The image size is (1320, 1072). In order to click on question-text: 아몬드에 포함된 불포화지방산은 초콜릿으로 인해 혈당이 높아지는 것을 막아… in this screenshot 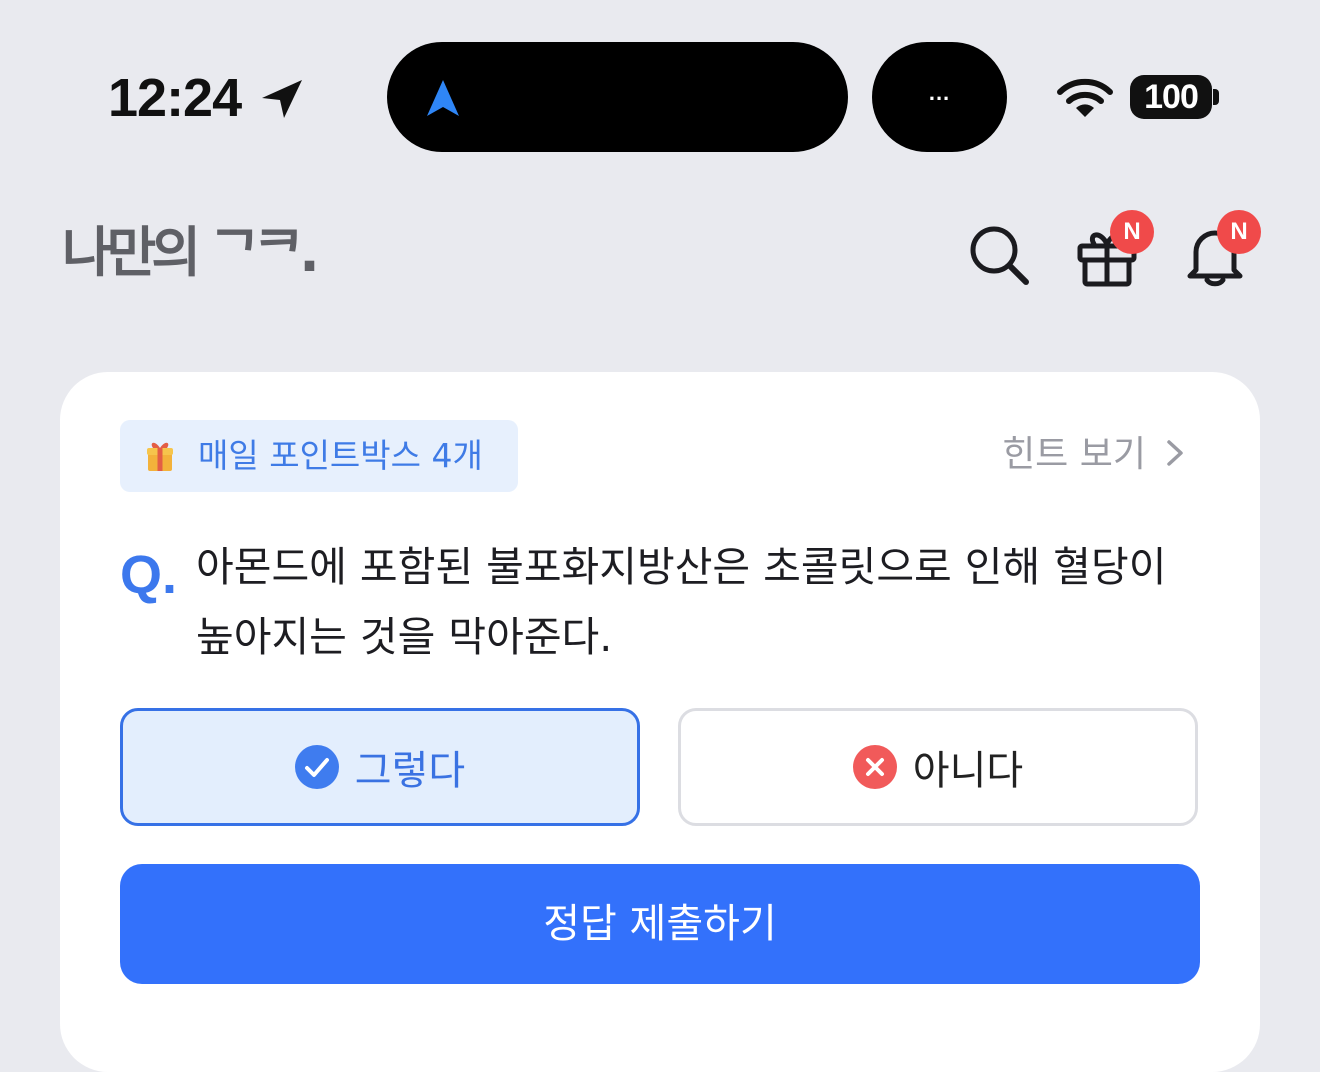, I will do `click(681, 602)`.